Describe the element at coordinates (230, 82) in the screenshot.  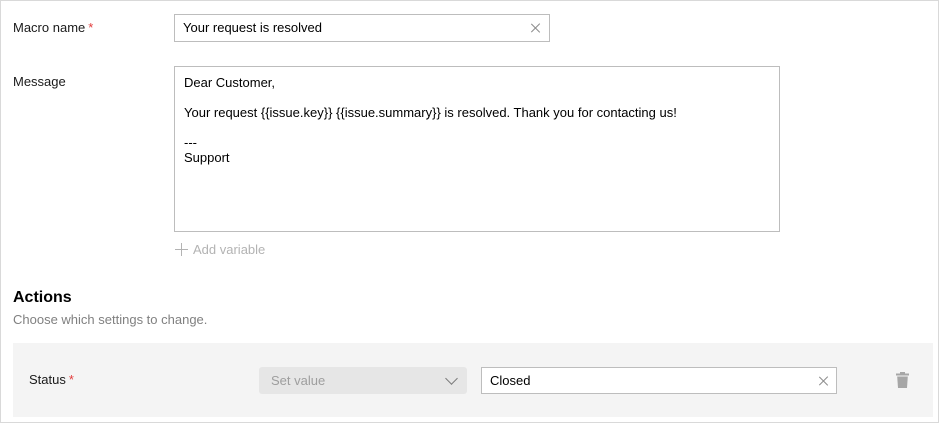
I see `message-line: Dear Customer,` at that location.